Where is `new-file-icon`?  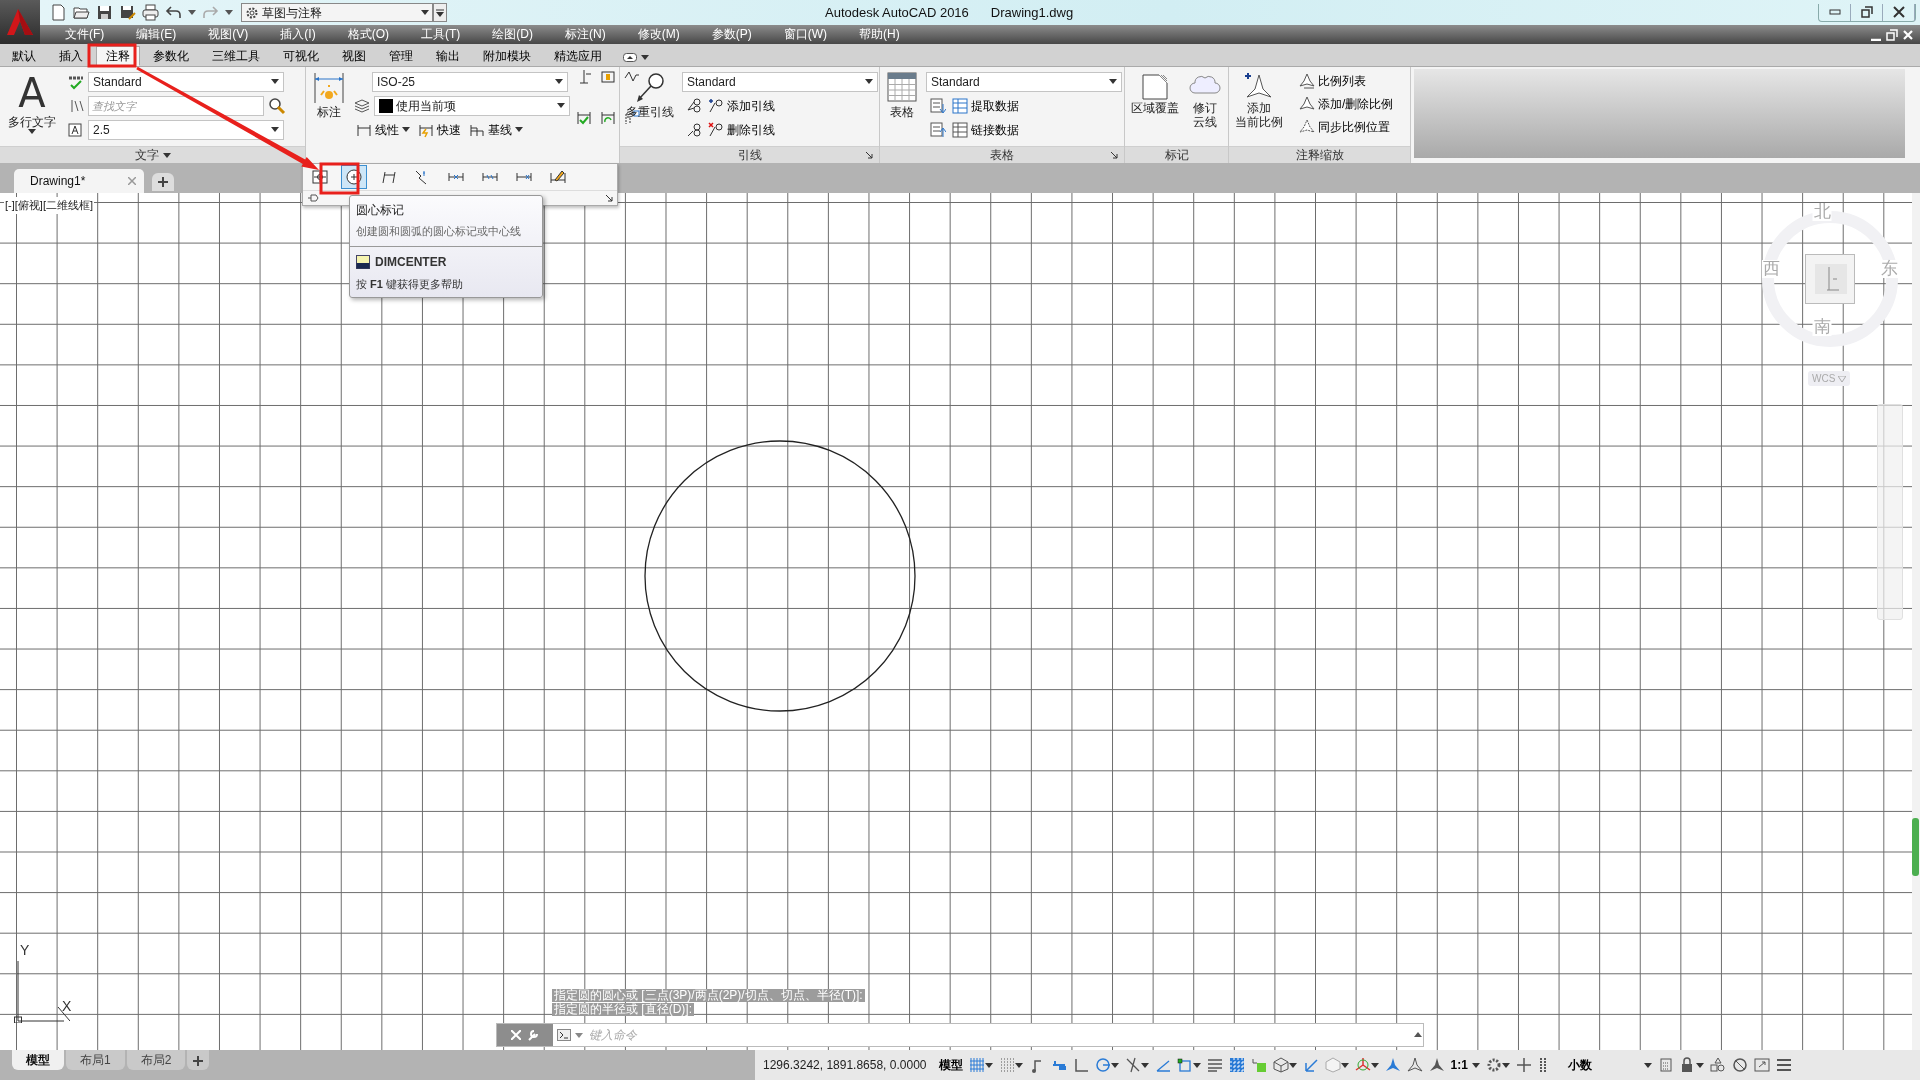
new-file-icon is located at coordinates (58, 12).